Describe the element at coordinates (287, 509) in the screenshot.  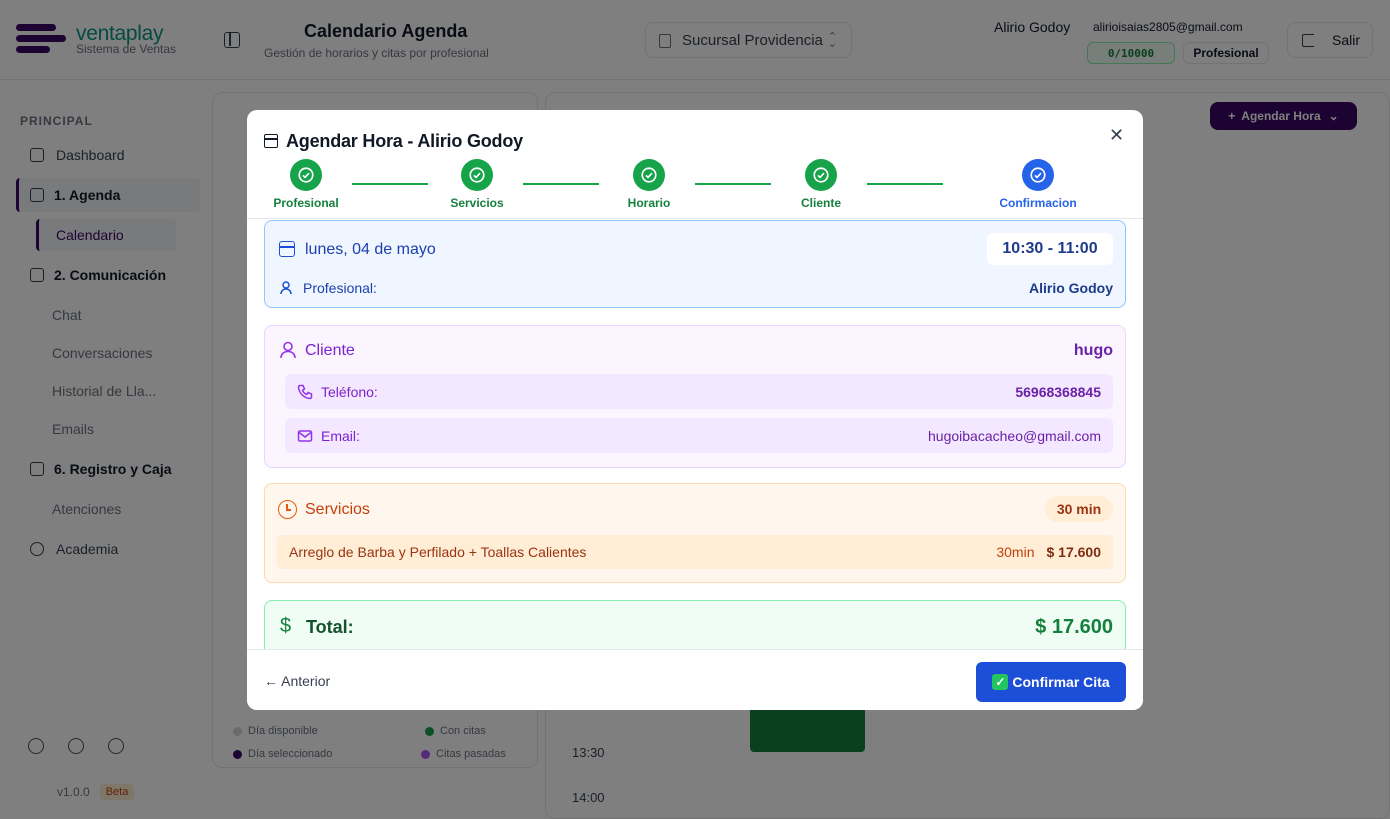
I see `clock-icon` at that location.